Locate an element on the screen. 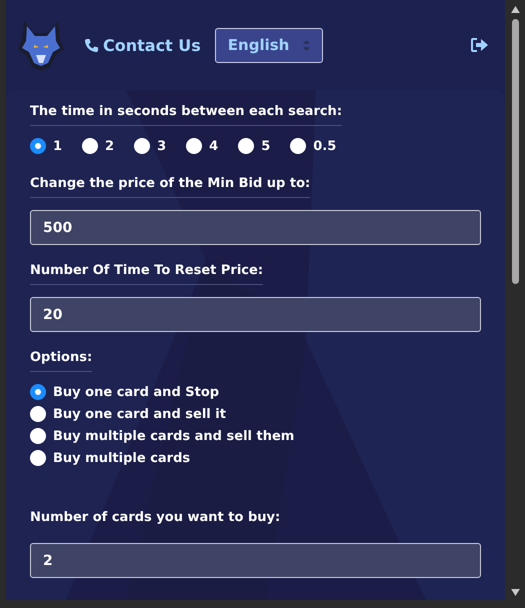 The image size is (525, 608). input-field: 20 is located at coordinates (255, 314).